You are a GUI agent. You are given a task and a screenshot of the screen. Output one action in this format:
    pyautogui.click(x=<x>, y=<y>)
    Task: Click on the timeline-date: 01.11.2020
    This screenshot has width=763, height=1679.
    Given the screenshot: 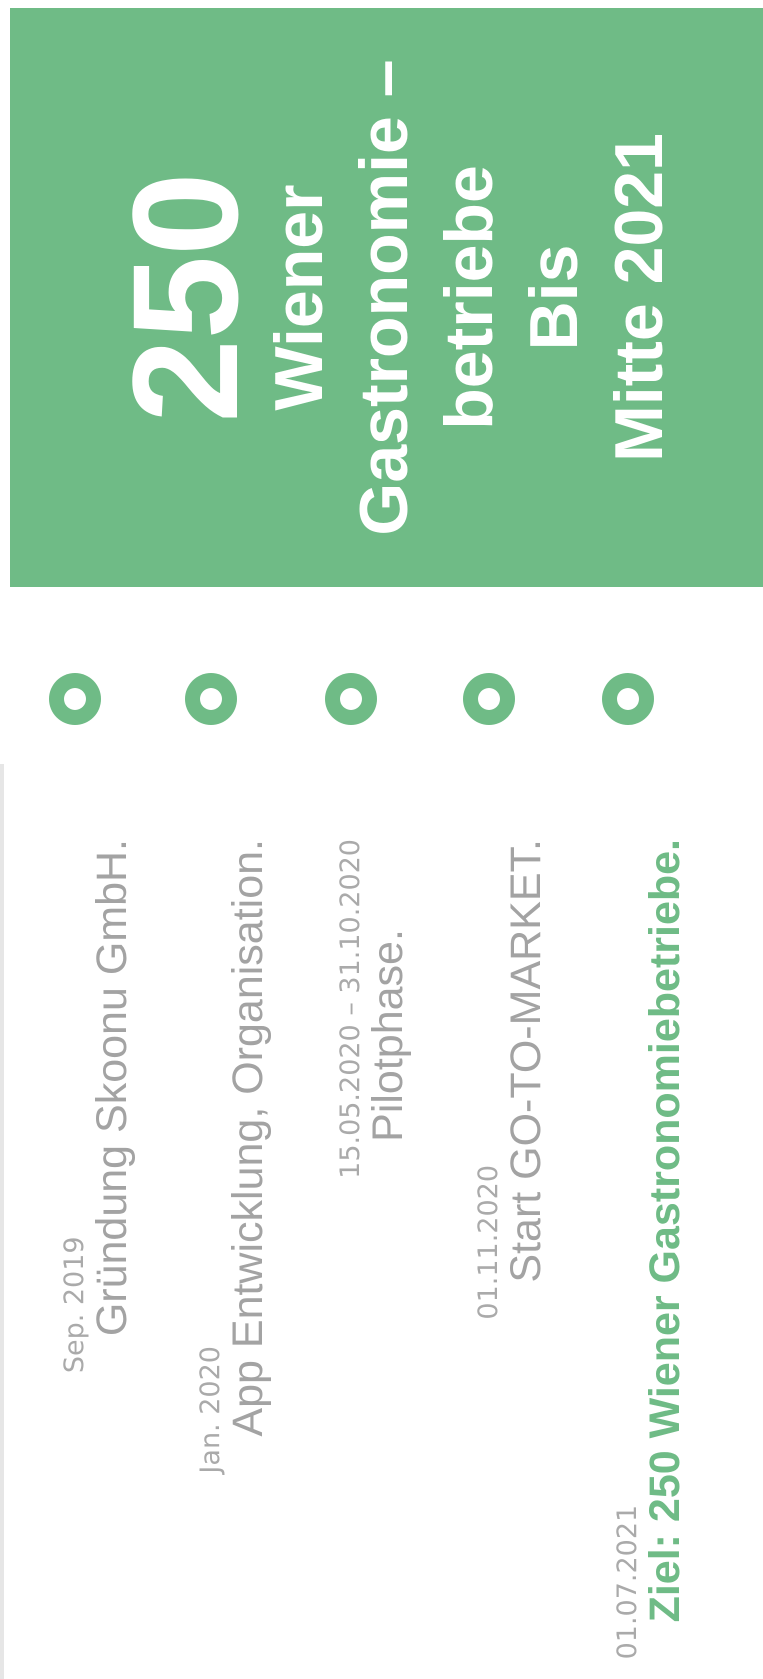 What is the action you would take?
    pyautogui.click(x=488, y=1242)
    